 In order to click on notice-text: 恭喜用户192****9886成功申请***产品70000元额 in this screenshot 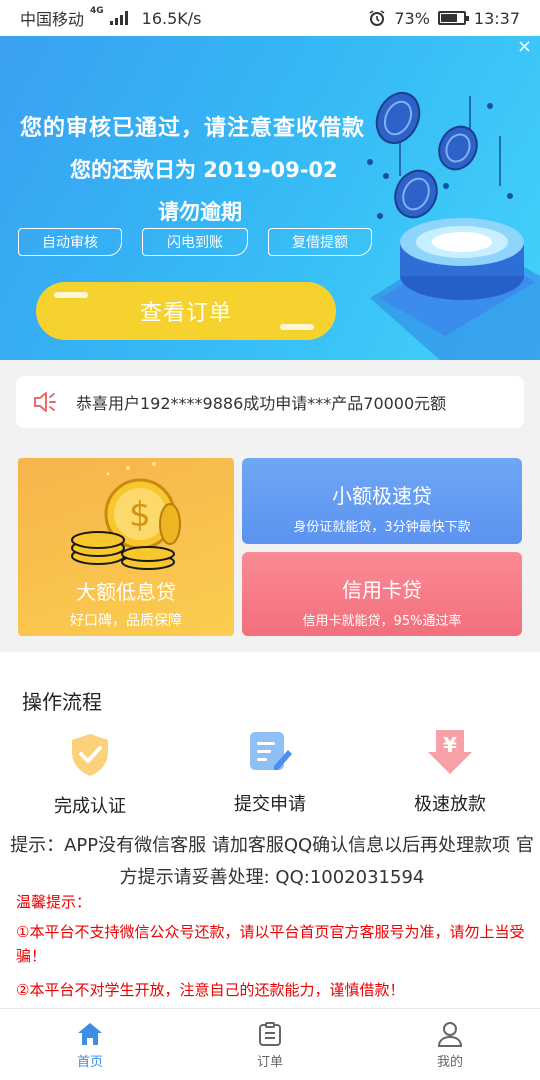, I will do `click(261, 403)`.